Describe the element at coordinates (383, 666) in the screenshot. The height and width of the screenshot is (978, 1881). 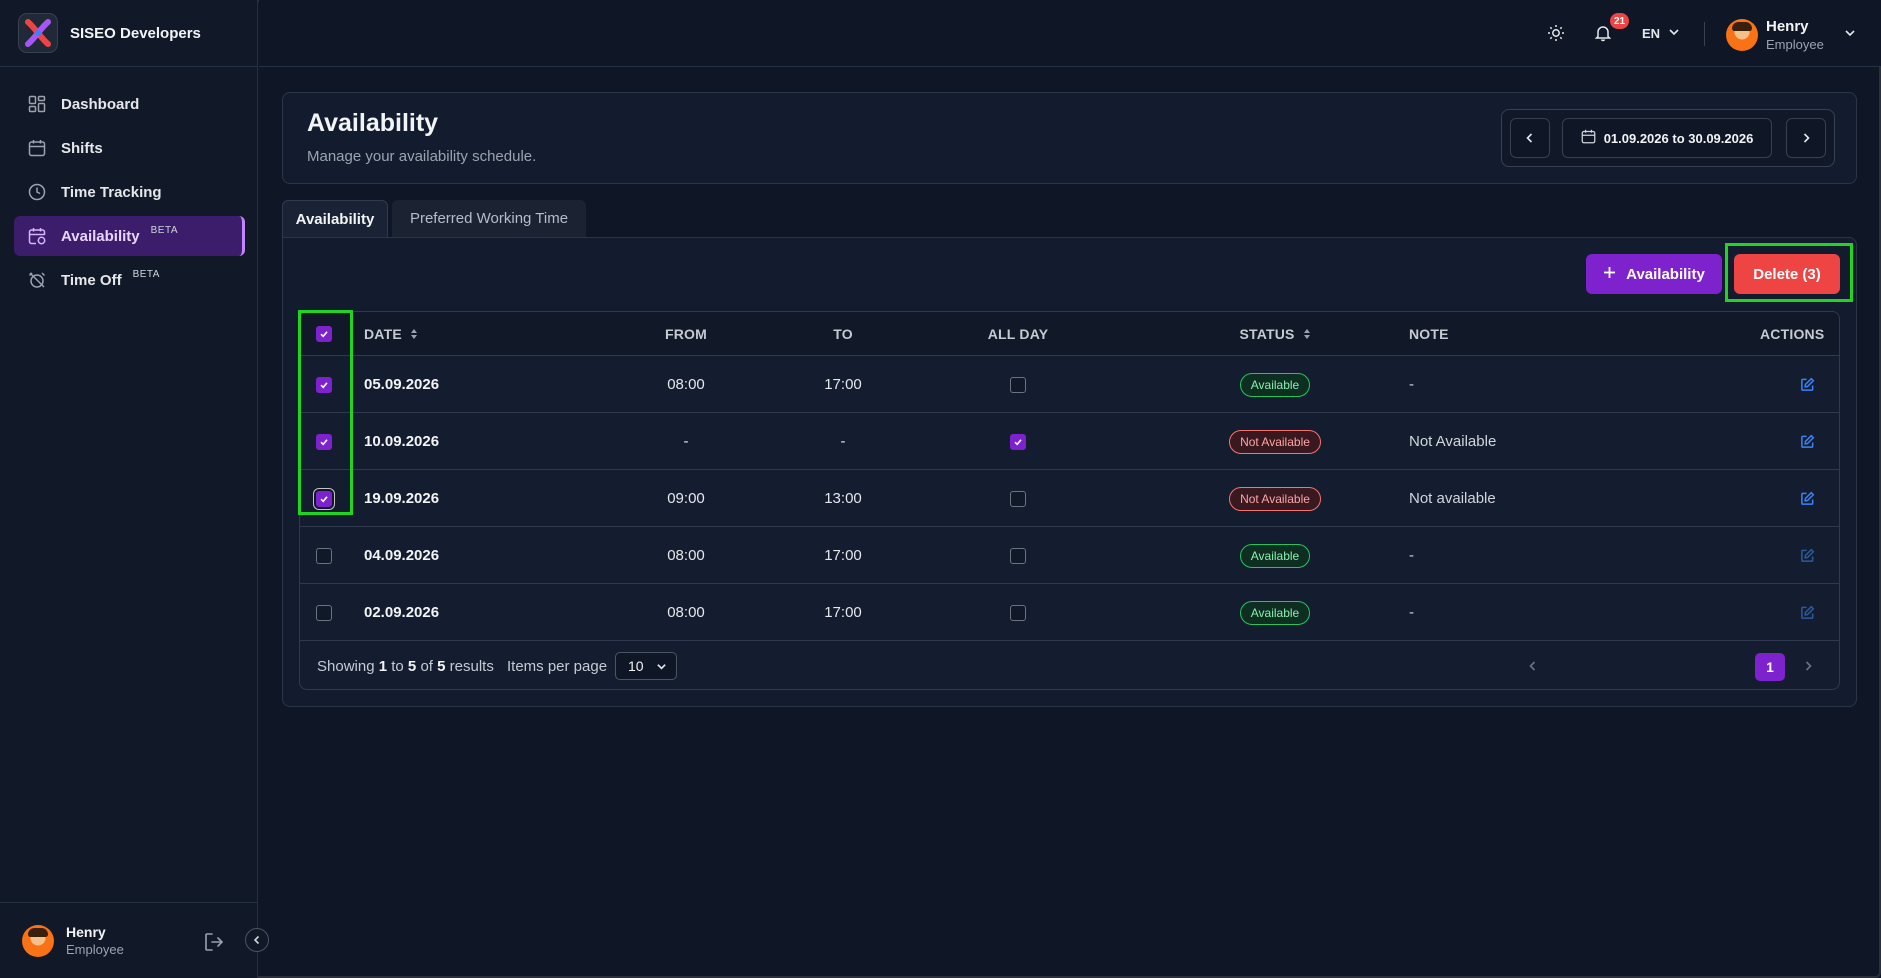
I see `showing-from: 1` at that location.